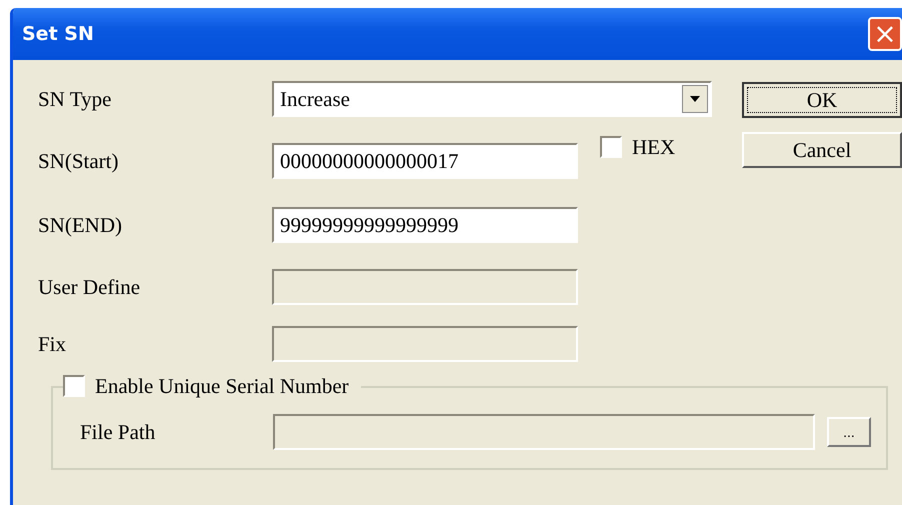 The height and width of the screenshot is (505, 902). Describe the element at coordinates (53, 344) in the screenshot. I see `field-label: Fix` at that location.